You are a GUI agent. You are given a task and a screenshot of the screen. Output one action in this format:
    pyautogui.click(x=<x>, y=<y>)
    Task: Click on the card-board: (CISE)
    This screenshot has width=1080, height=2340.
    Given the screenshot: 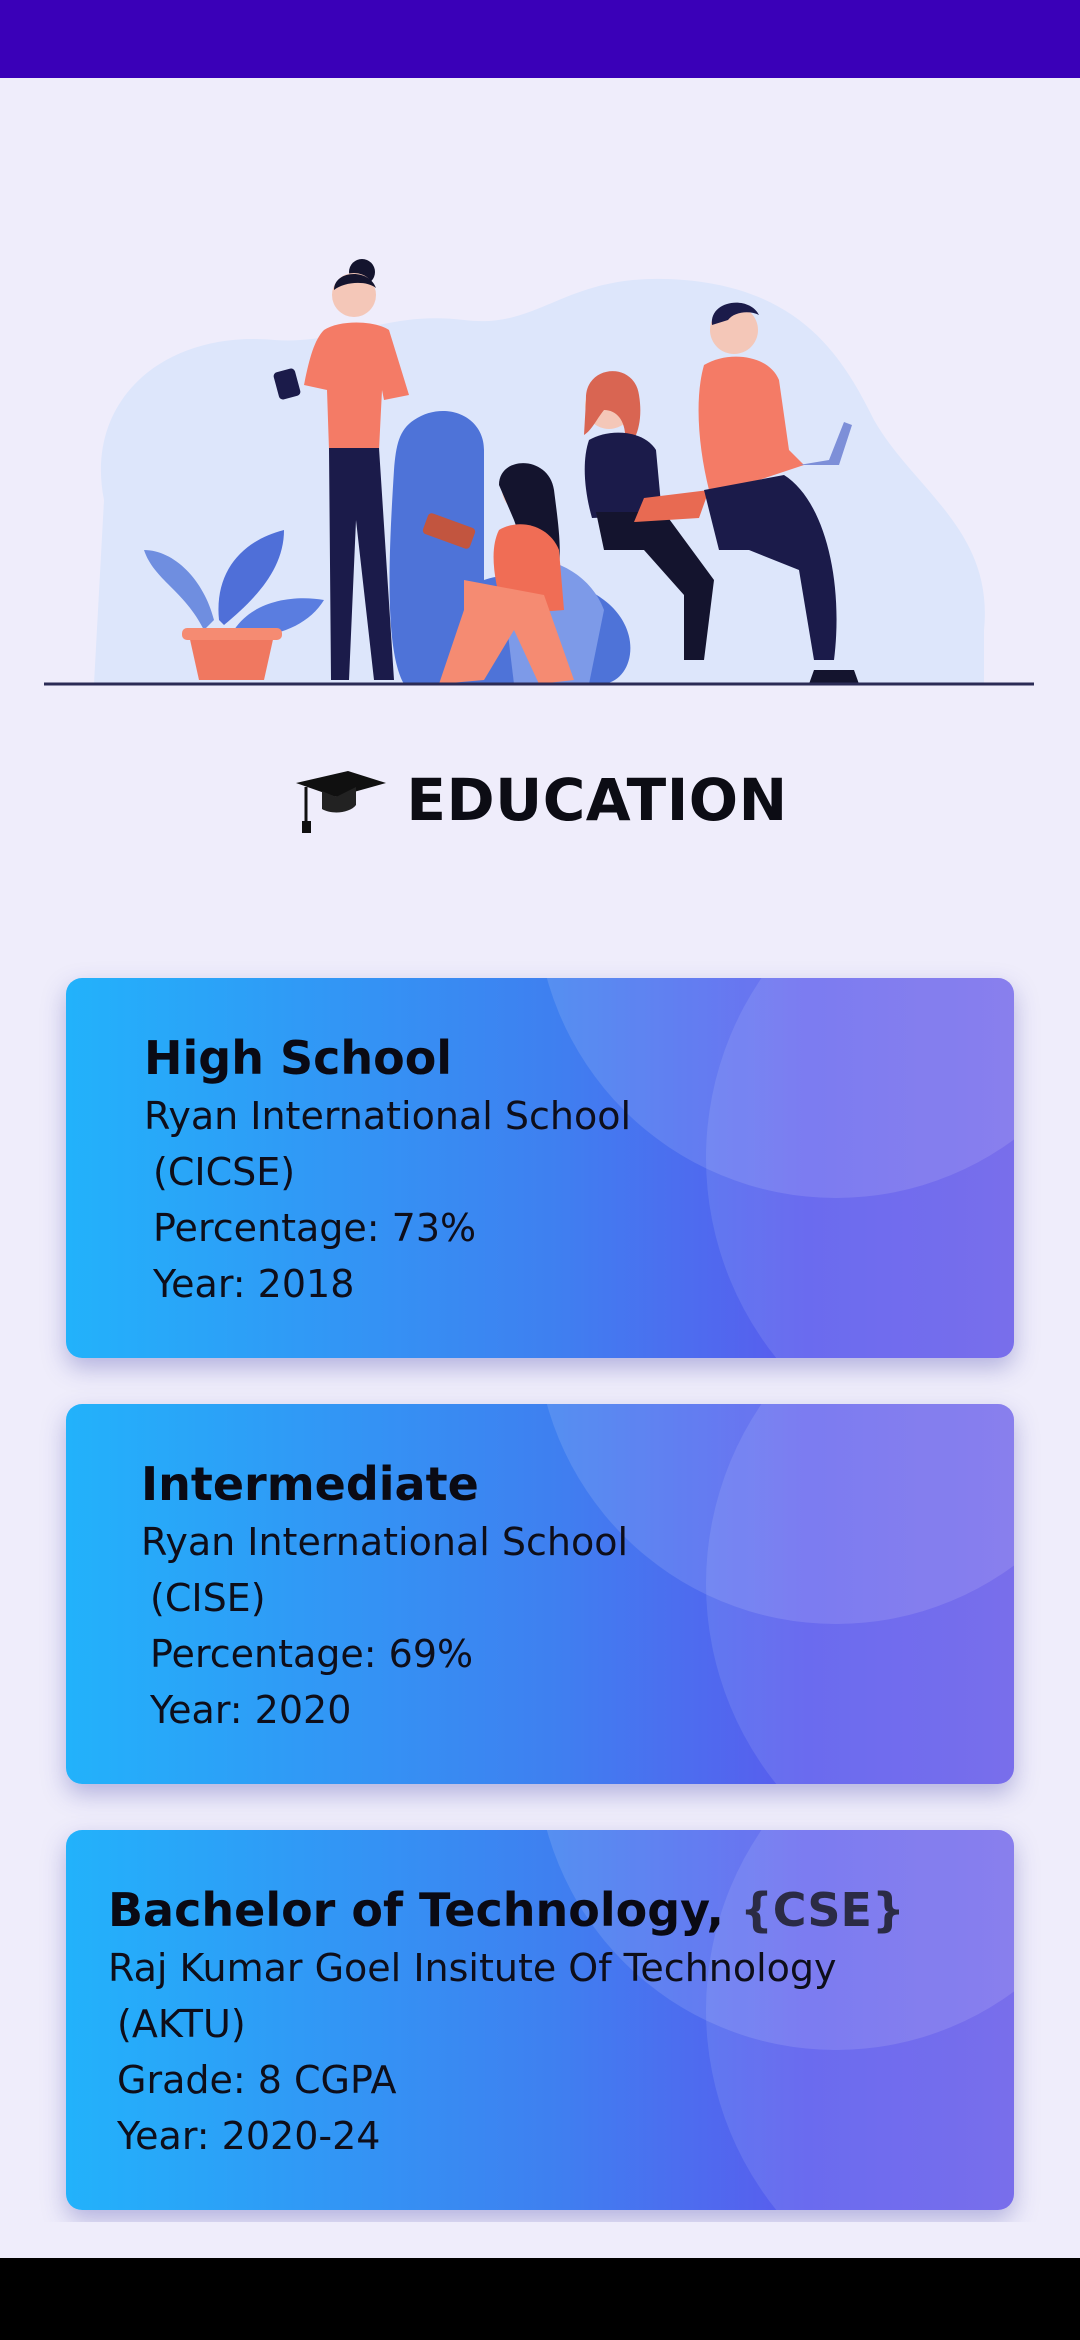 What is the action you would take?
    pyautogui.click(x=208, y=1598)
    